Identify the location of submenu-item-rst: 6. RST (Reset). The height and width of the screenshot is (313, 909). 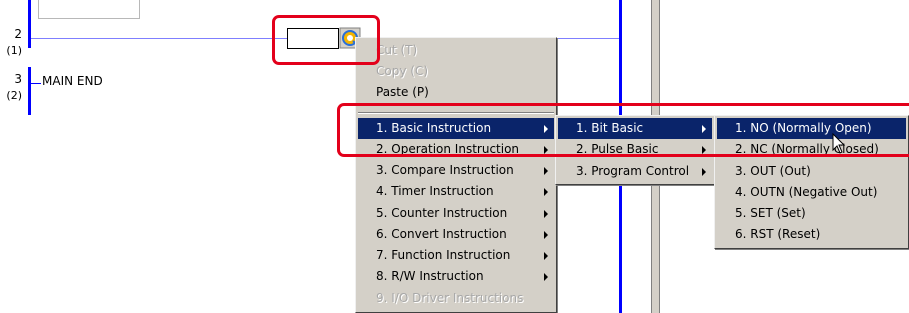
(811, 234).